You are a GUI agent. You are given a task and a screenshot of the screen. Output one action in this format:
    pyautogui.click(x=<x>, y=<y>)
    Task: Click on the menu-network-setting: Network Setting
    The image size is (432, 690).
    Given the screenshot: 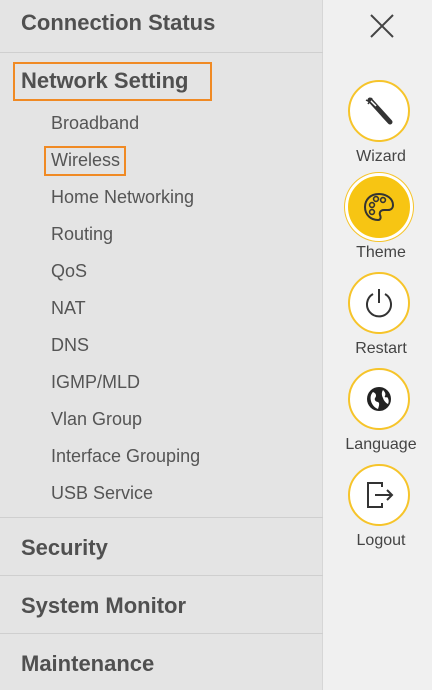 What is the action you would take?
    pyautogui.click(x=161, y=82)
    